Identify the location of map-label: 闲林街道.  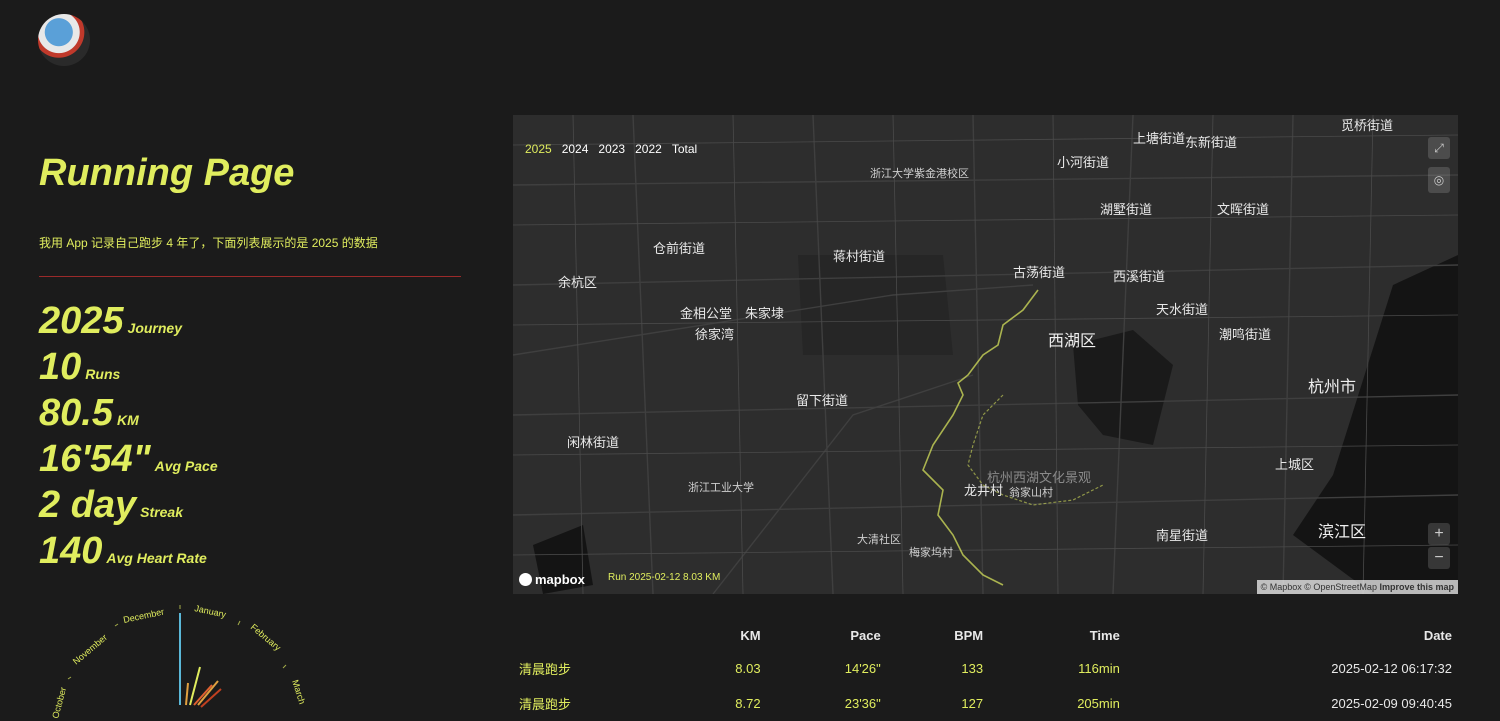
(593, 442).